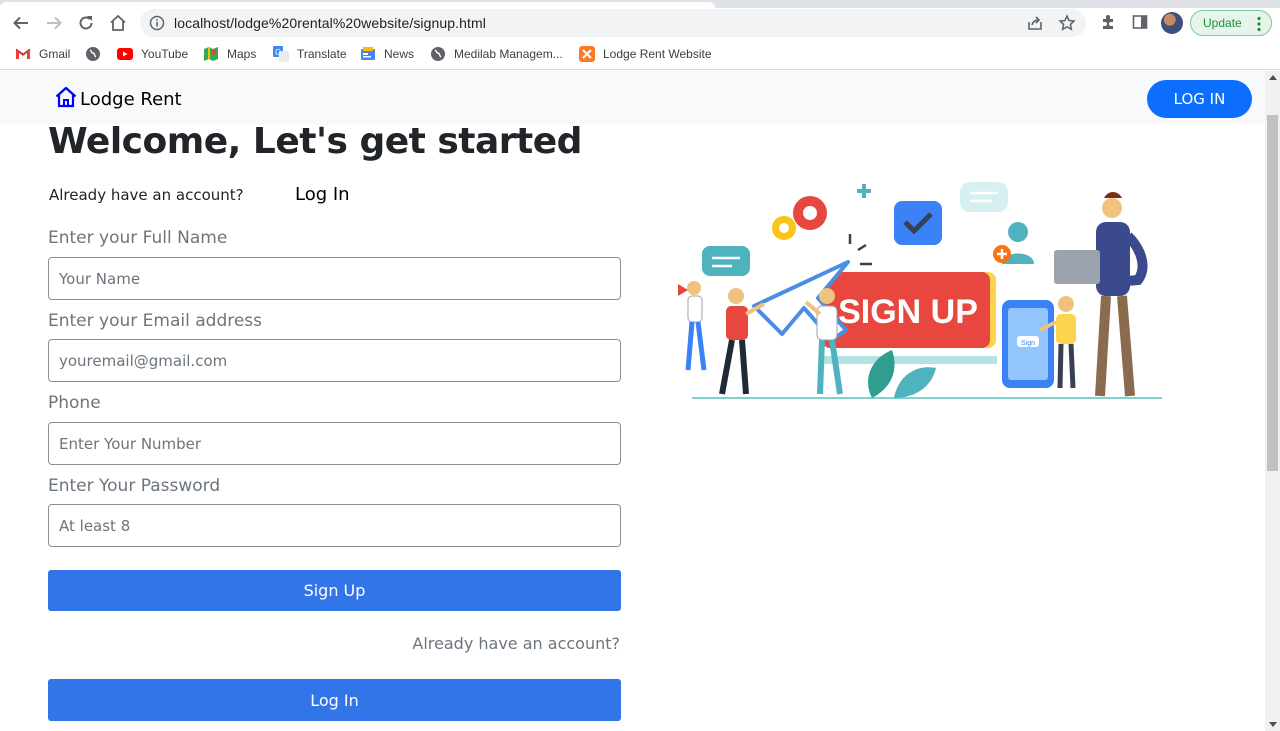 The width and height of the screenshot is (1280, 731). I want to click on page-scrollbar, so click(1272, 401).